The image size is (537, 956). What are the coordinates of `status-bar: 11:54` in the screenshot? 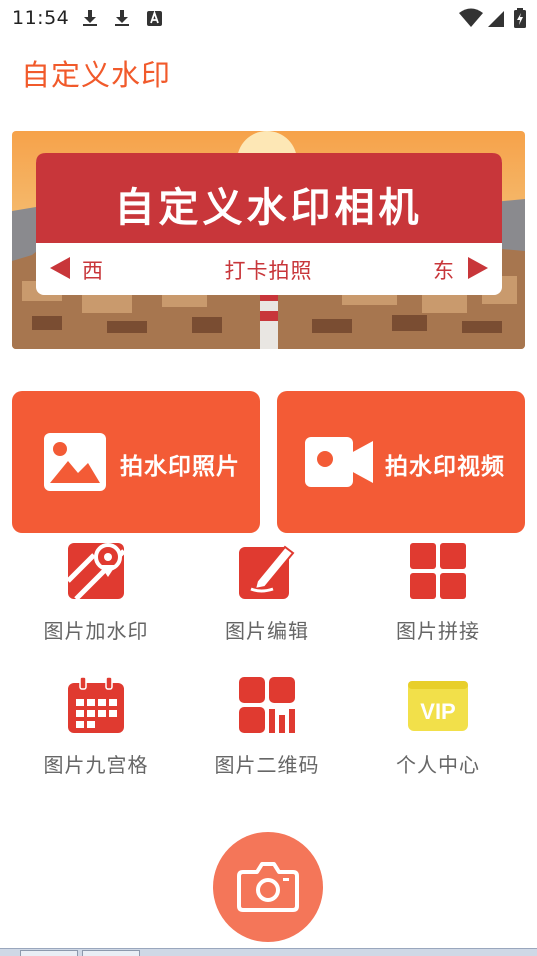 It's located at (268, 18).